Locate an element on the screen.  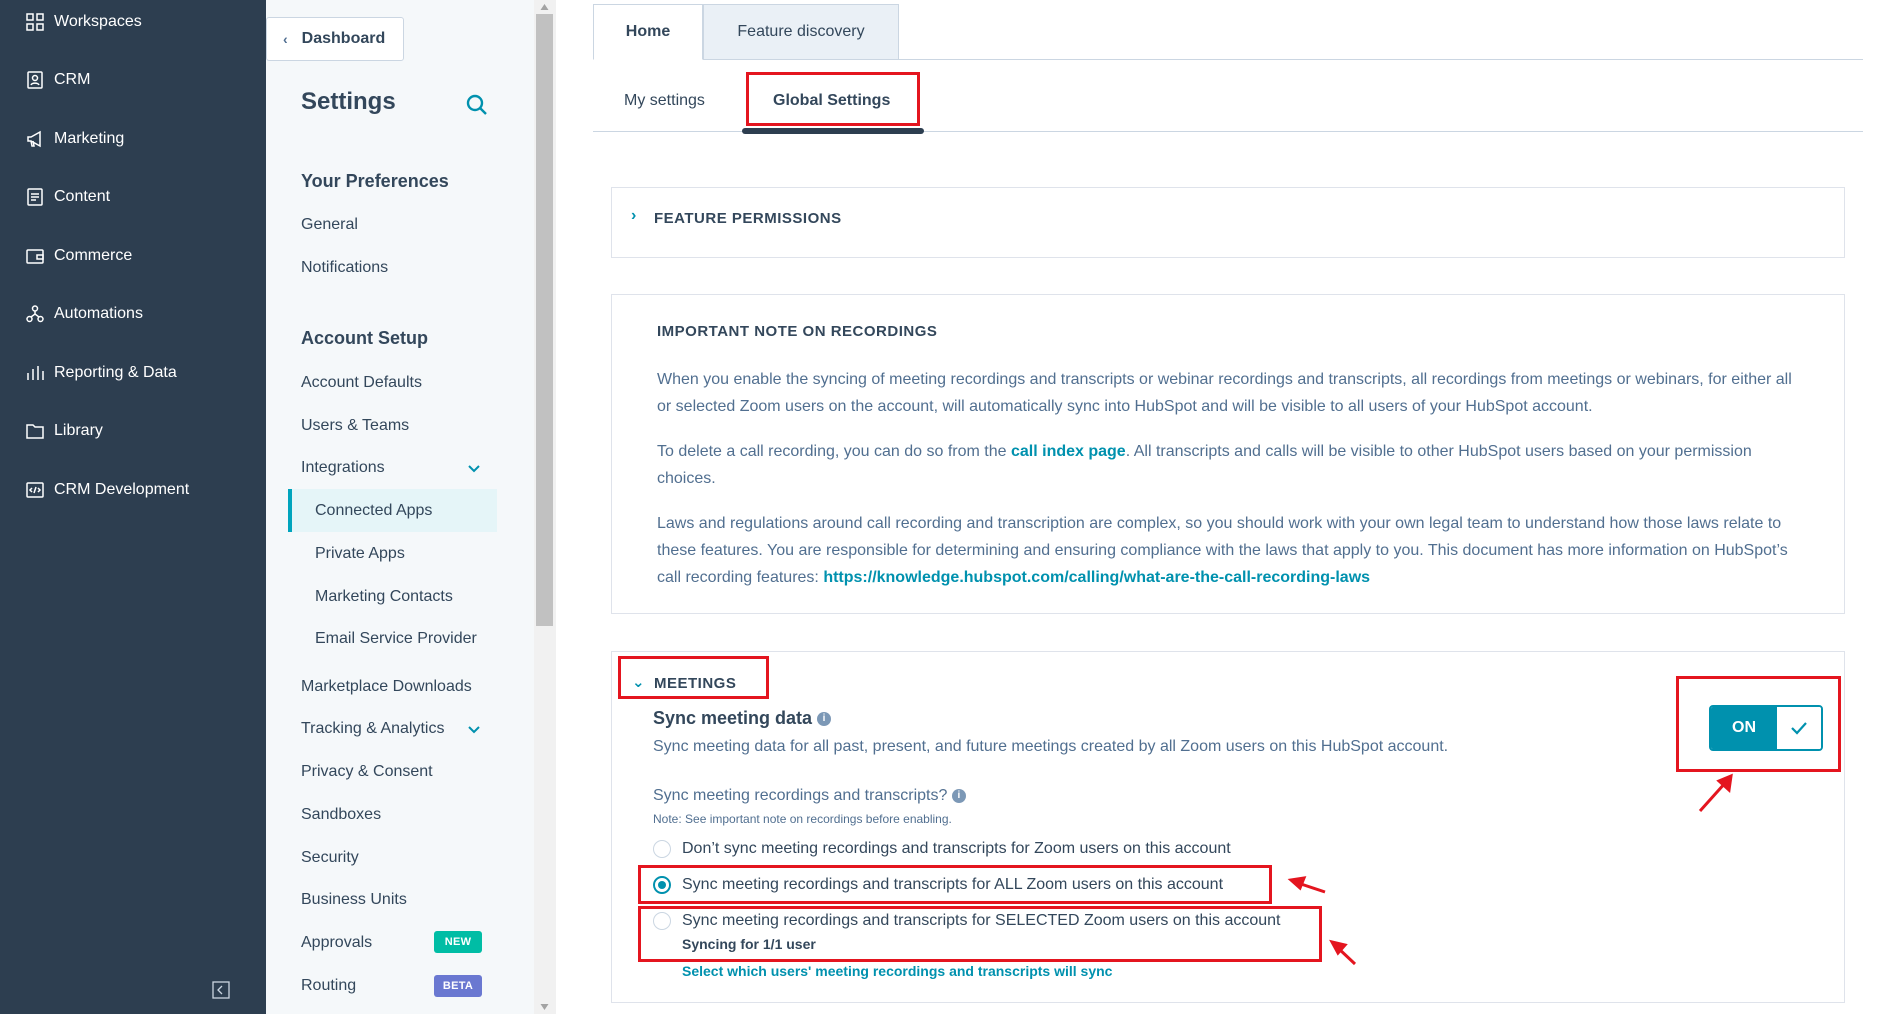
info-icon: i is located at coordinates (958, 795).